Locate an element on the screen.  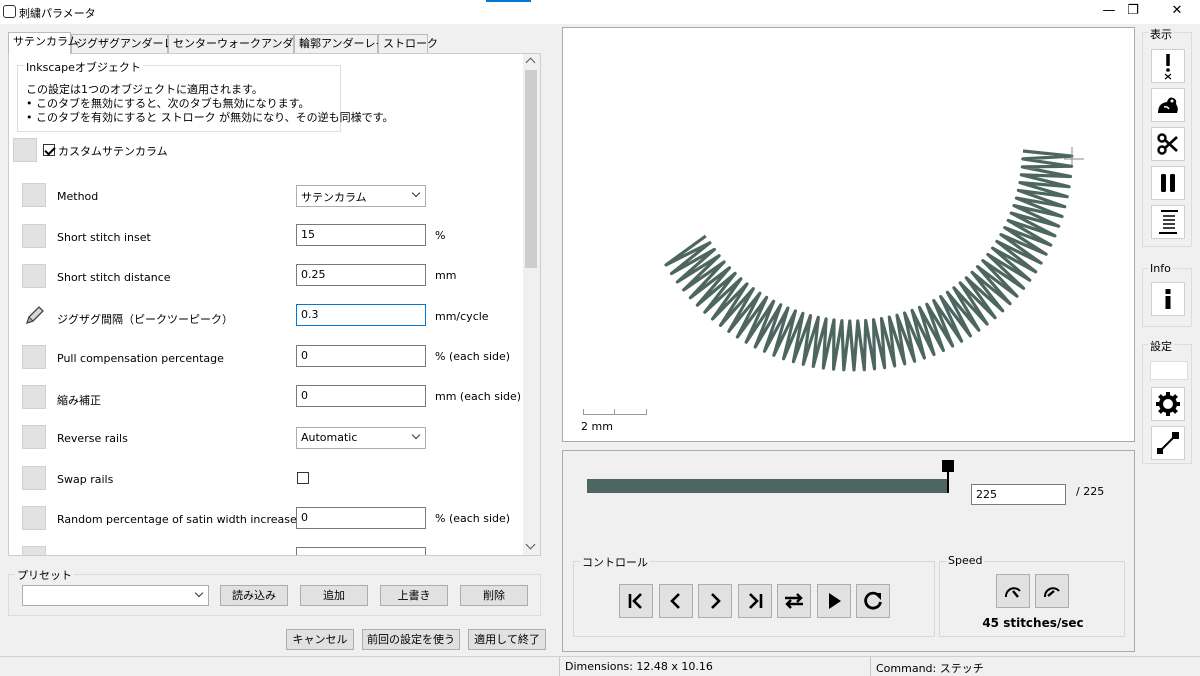
title-accent is located at coordinates (508, 1).